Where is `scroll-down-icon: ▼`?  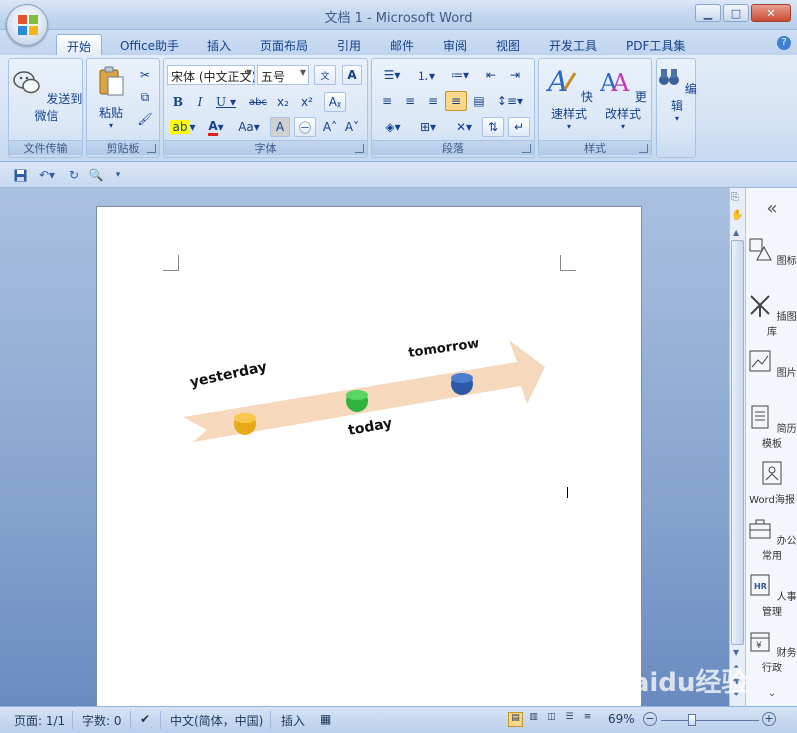 scroll-down-icon: ▼ is located at coordinates (736, 652).